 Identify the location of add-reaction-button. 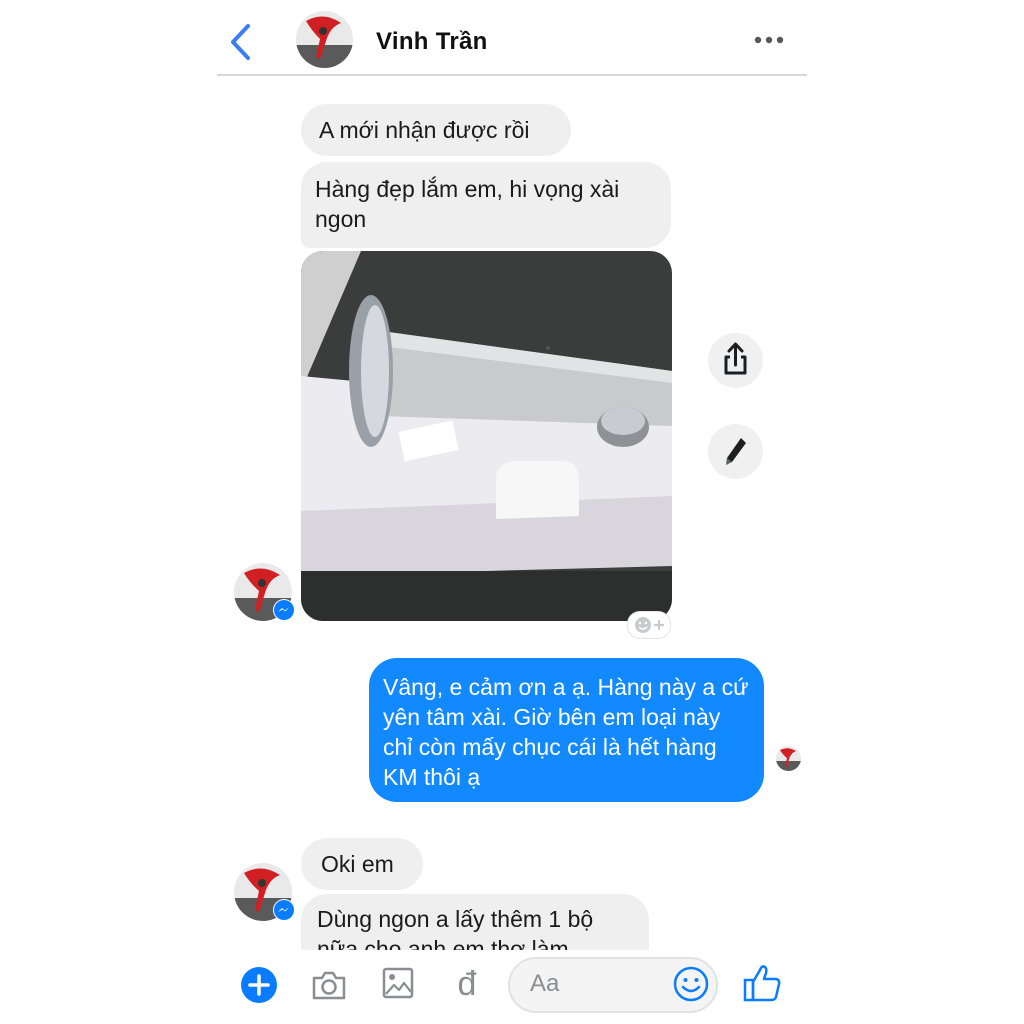
(649, 625).